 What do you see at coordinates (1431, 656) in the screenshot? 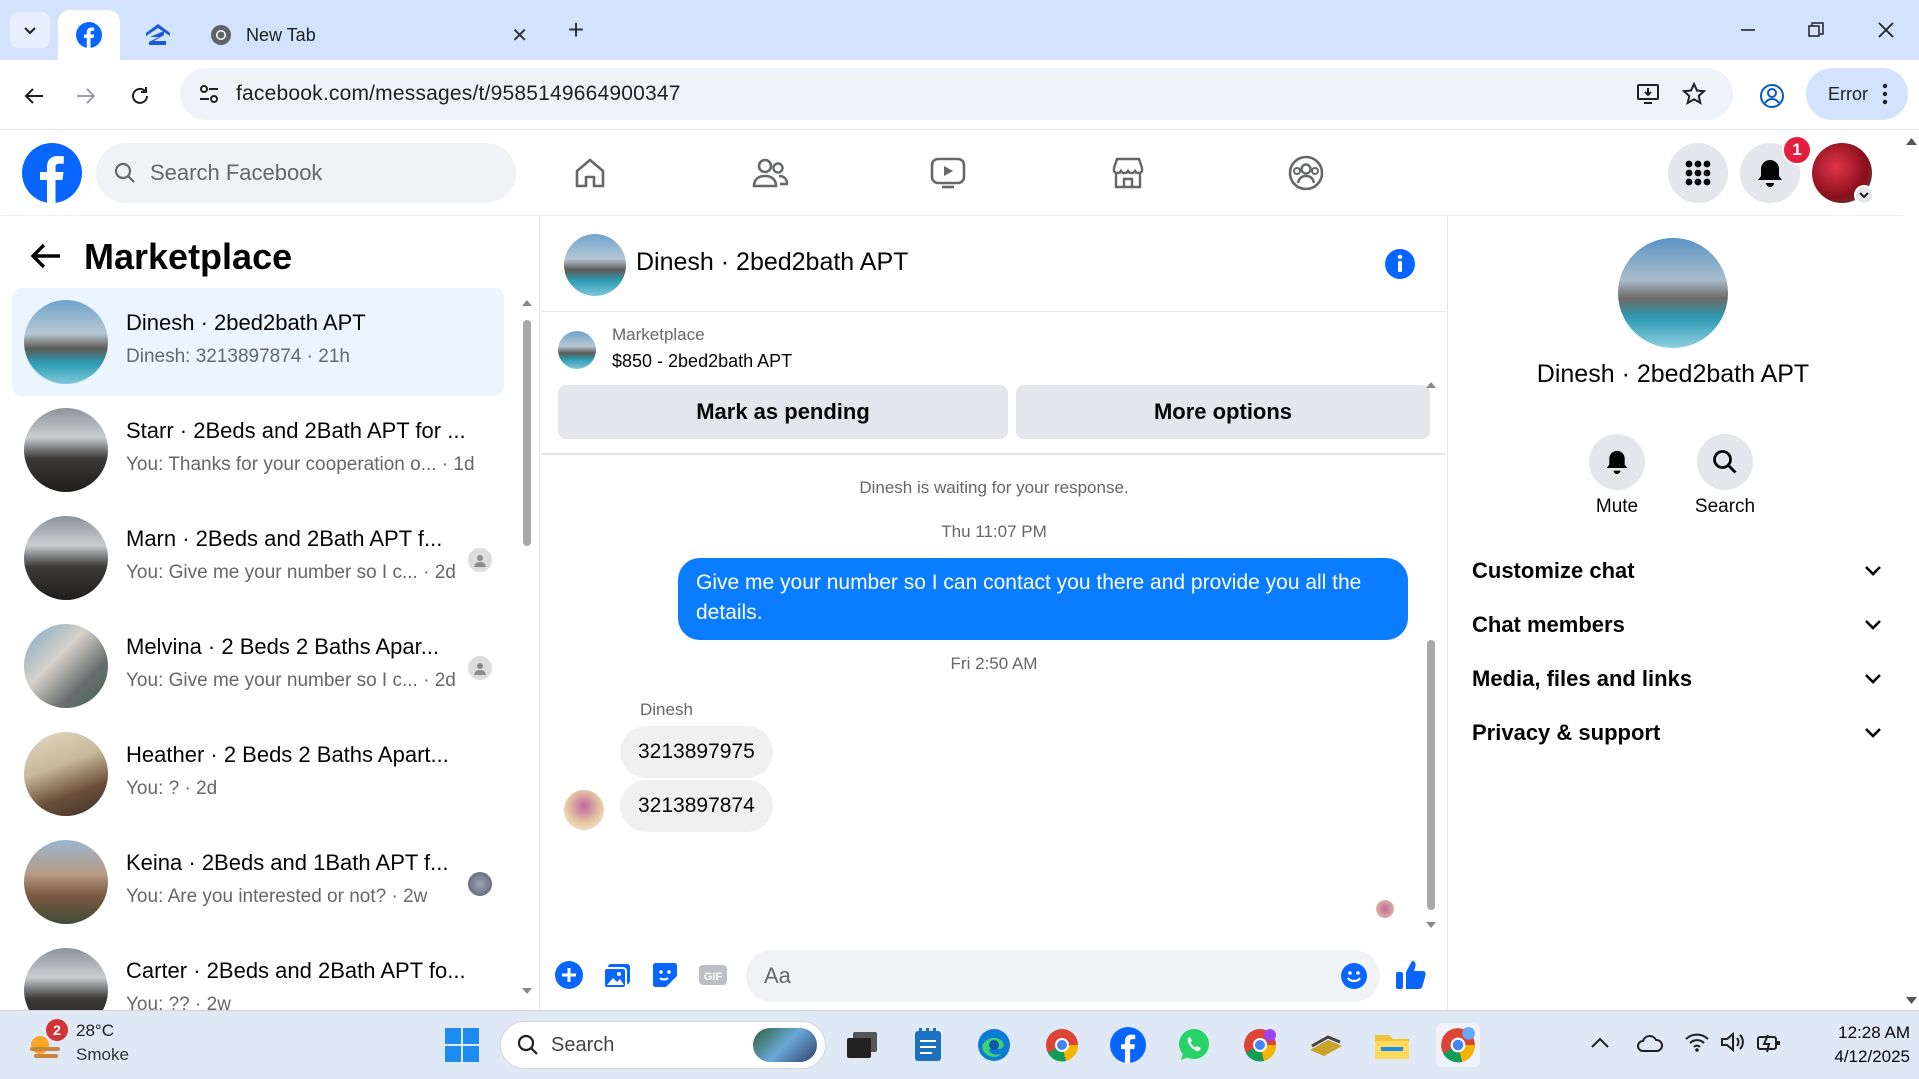
I see `thread-scrollbar` at bounding box center [1431, 656].